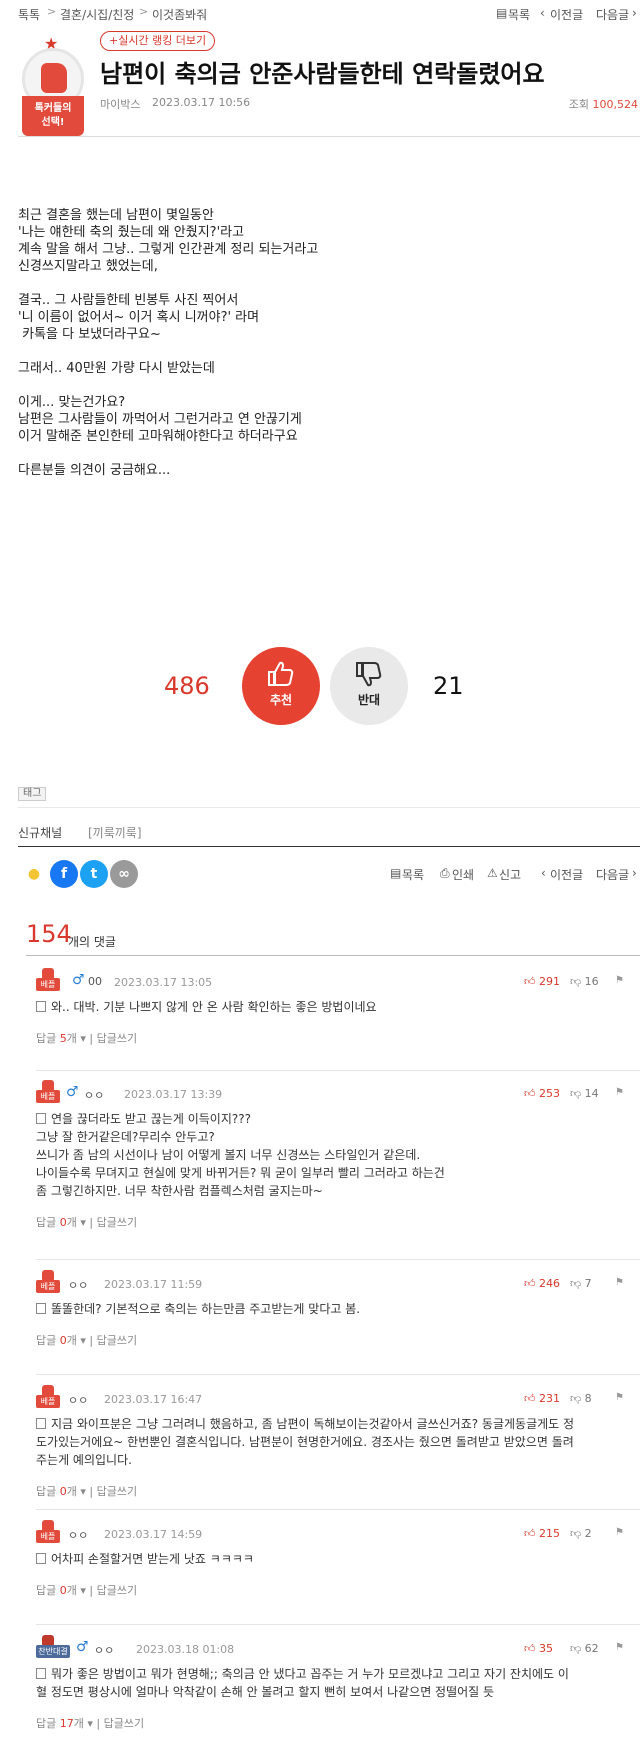  Describe the element at coordinates (120, 104) in the screenshot. I see `post-author: 마이박스` at that location.